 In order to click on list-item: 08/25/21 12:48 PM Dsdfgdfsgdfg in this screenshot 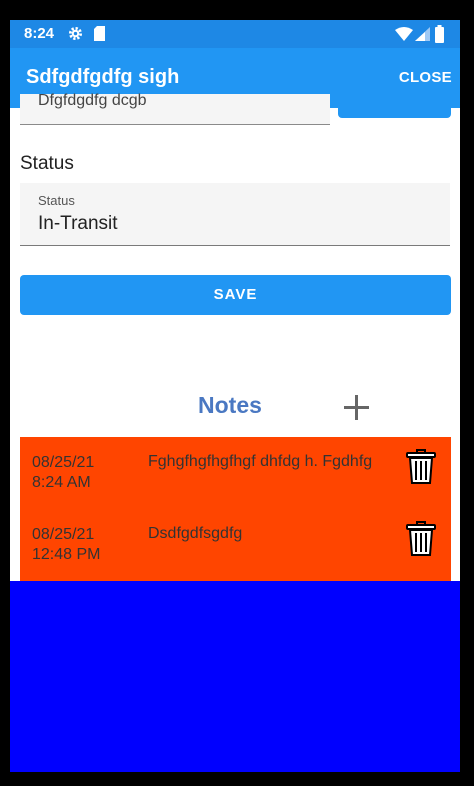, I will do `click(235, 545)`.